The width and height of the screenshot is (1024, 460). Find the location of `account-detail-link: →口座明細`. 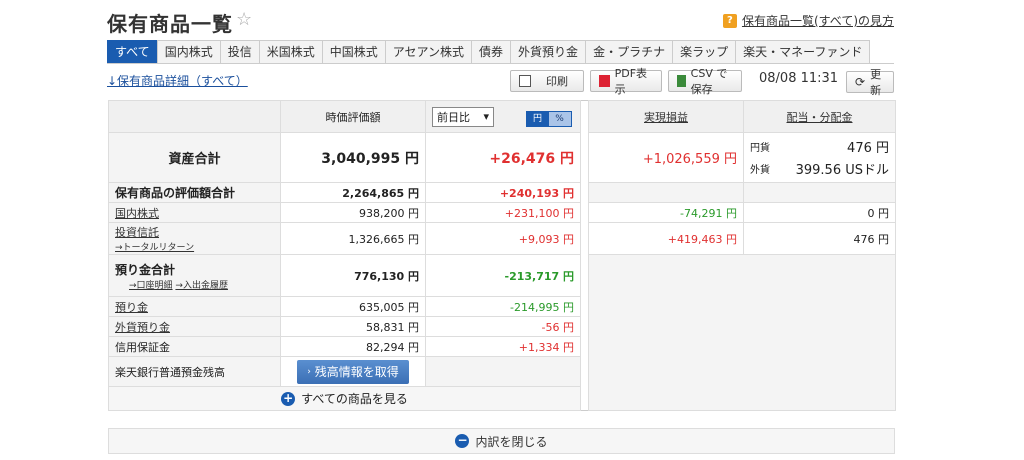

account-detail-link: →口座明細 is located at coordinates (151, 286).